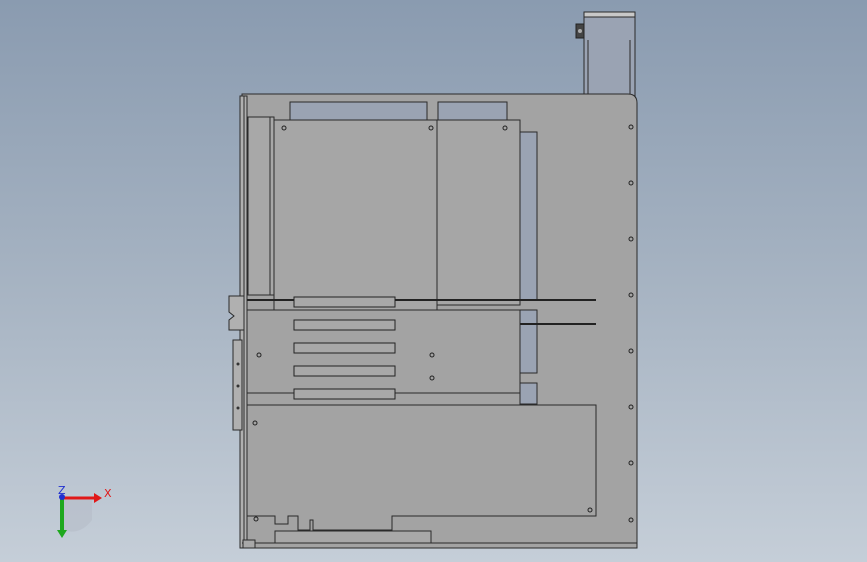 The image size is (867, 562). I want to click on x-axis-arrowhead, so click(98, 498).